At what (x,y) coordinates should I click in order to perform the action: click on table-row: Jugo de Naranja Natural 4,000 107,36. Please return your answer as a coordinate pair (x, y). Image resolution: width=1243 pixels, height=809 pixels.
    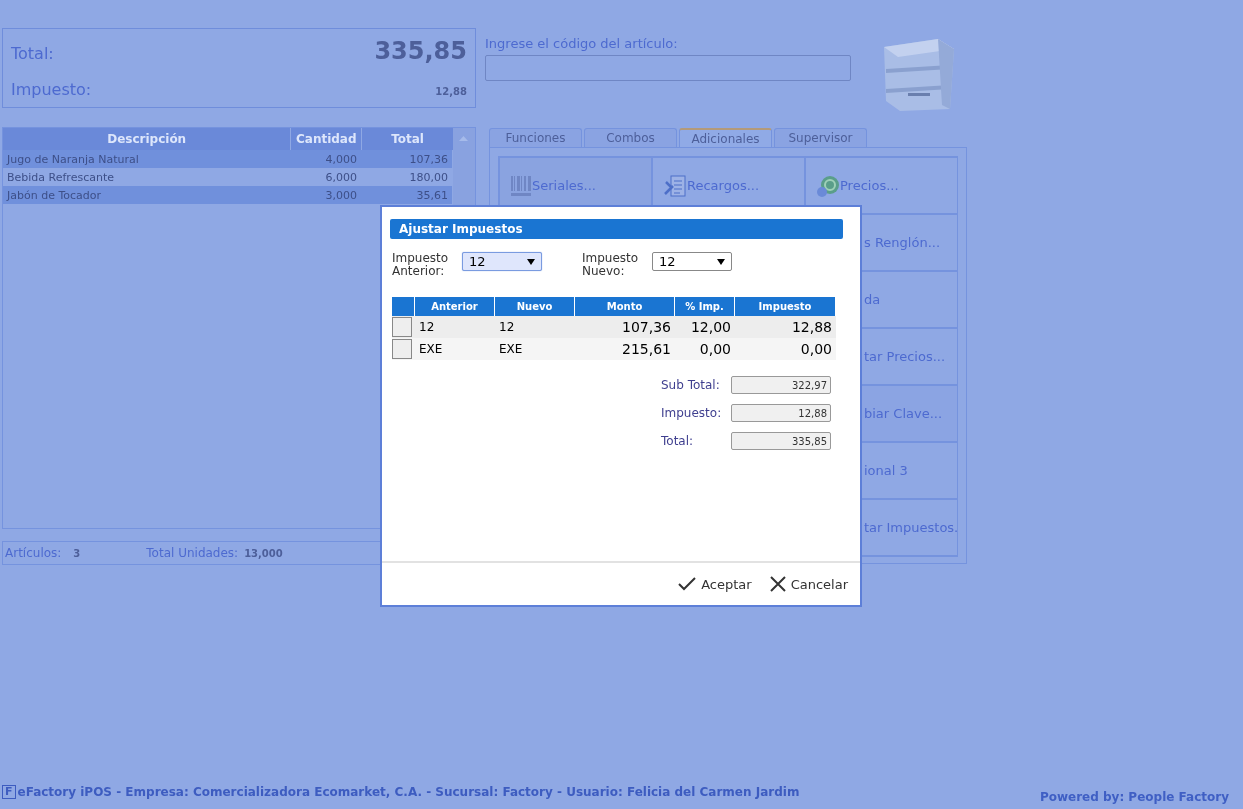
    Looking at the image, I should click on (227, 159).